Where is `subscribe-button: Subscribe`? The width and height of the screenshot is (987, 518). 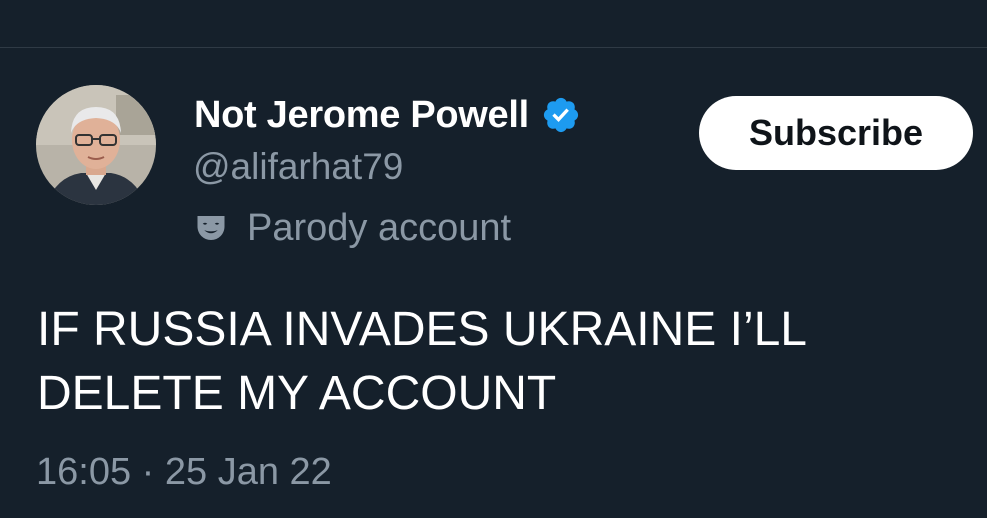 subscribe-button: Subscribe is located at coordinates (836, 133).